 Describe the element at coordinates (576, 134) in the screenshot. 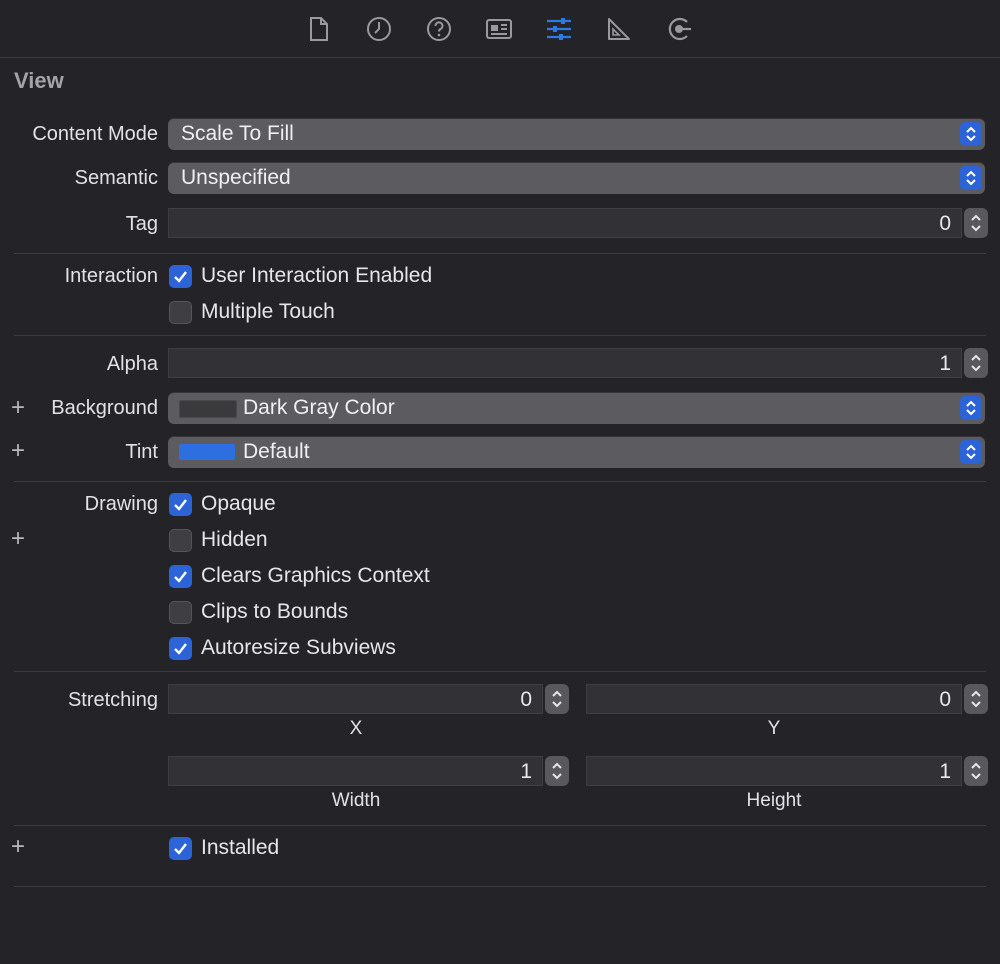

I see `content-mode-popup: Scale To Fill` at that location.